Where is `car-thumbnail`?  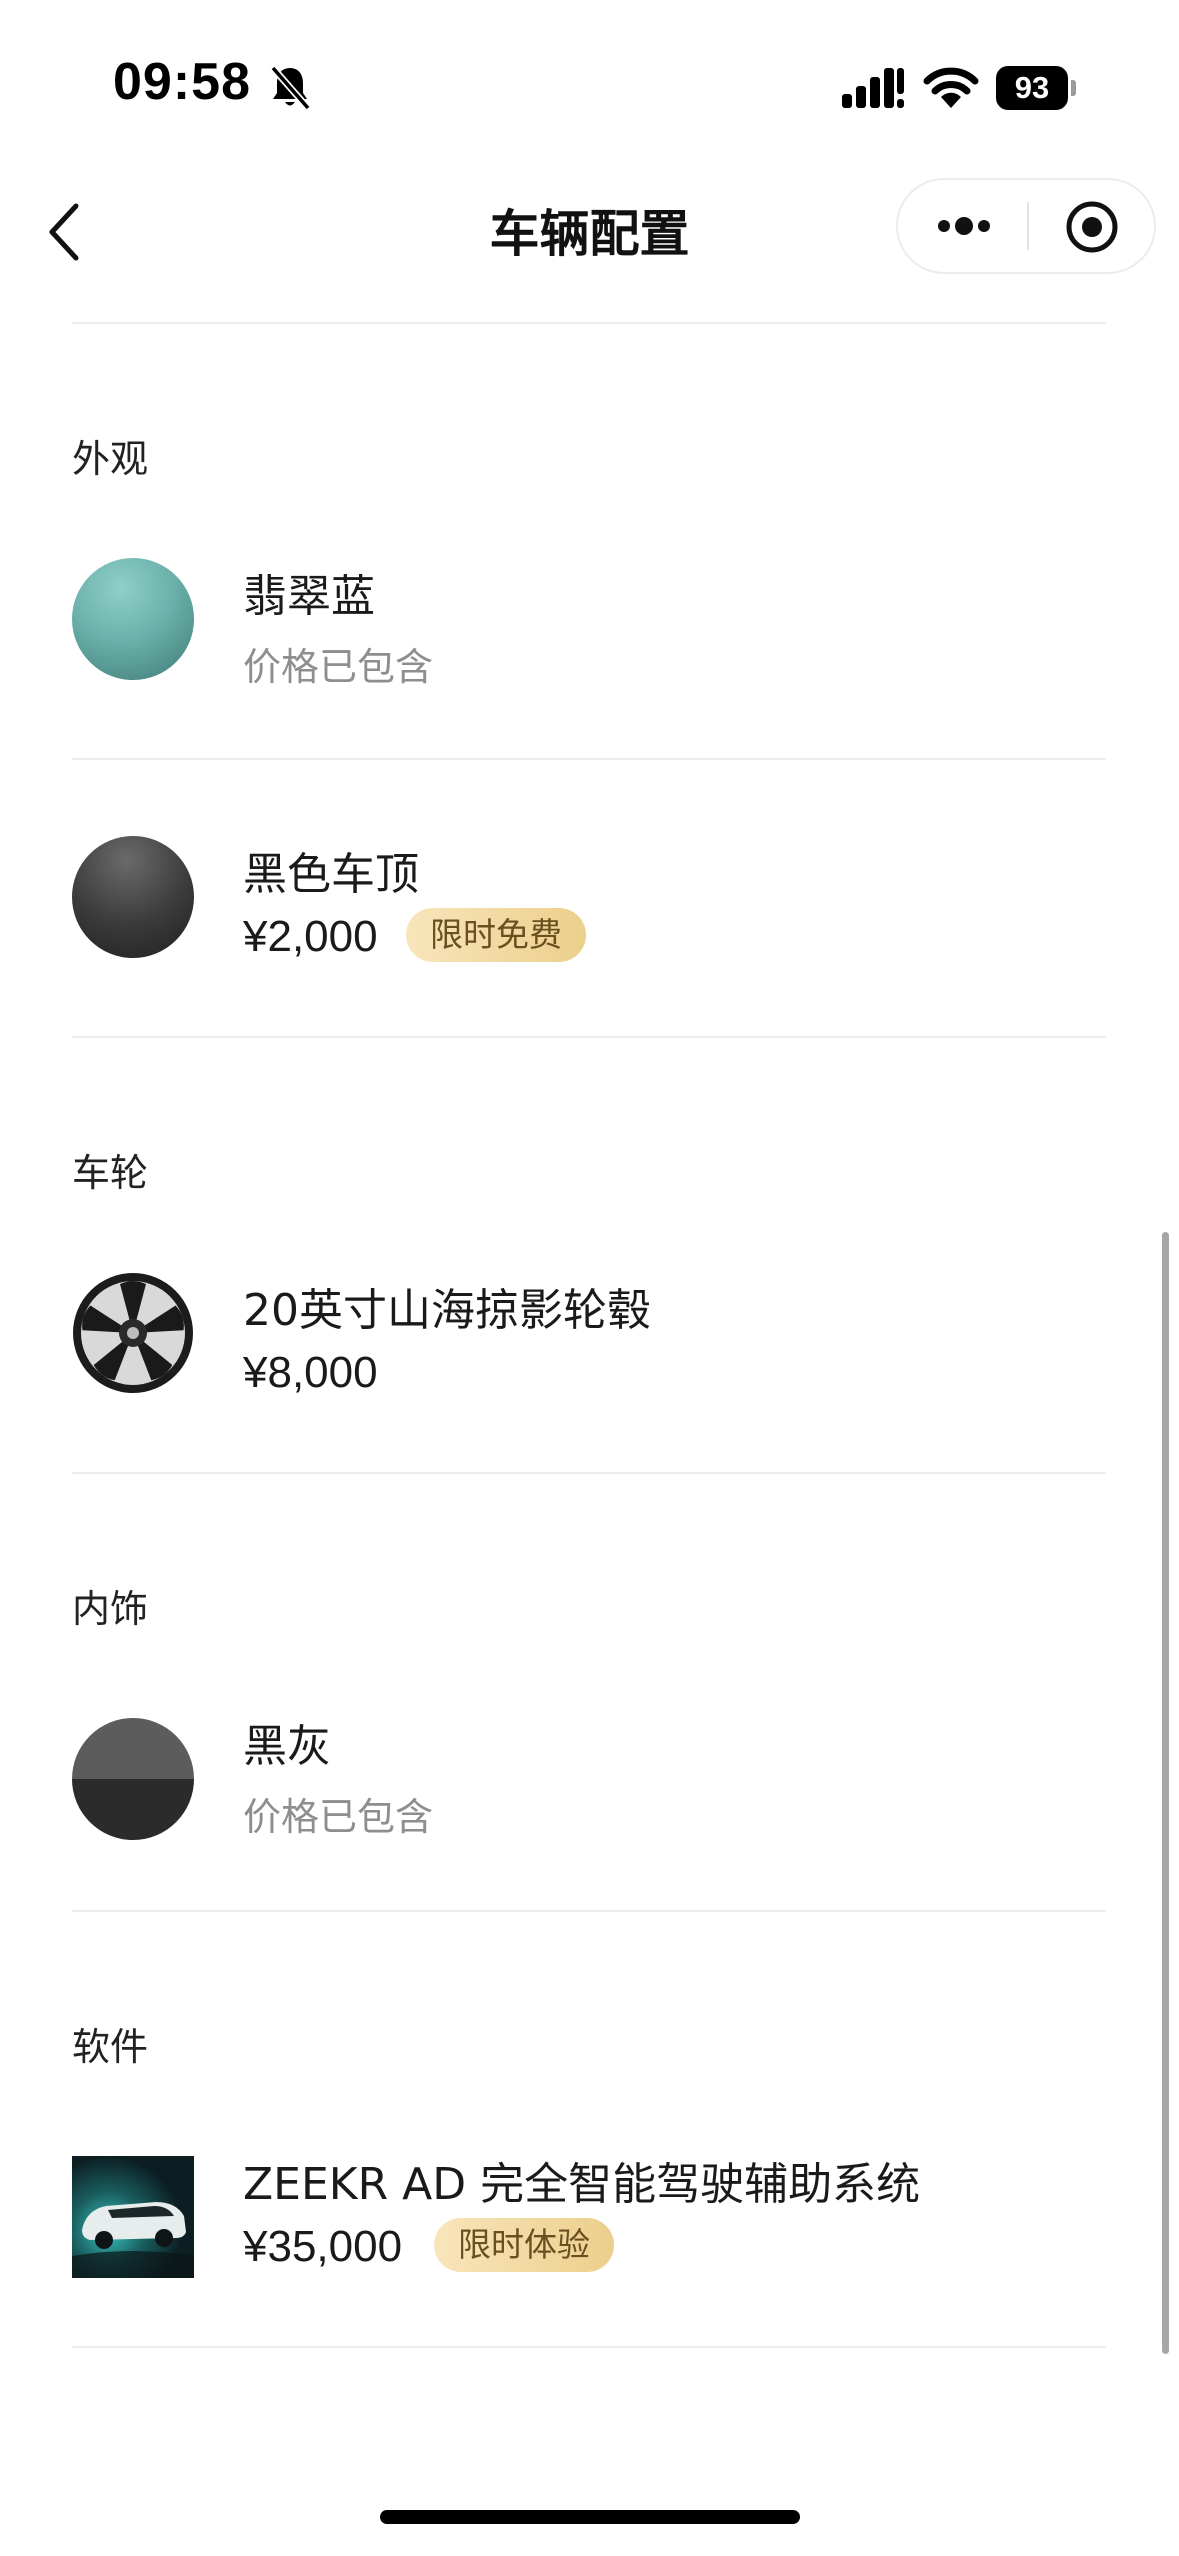
car-thumbnail is located at coordinates (133, 2217).